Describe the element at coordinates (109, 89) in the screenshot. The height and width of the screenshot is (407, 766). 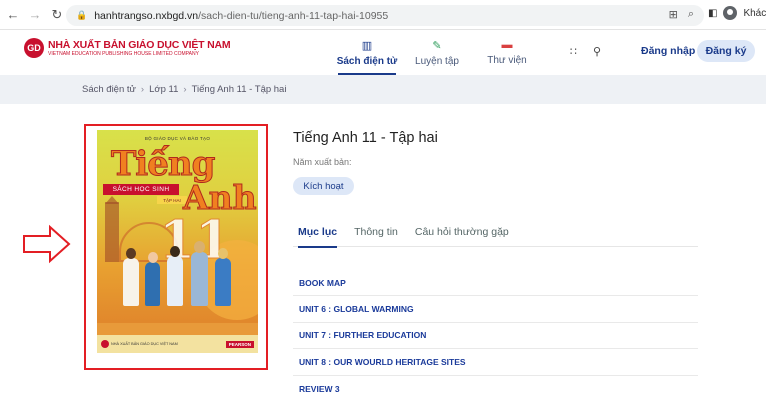
I see `breadcrumb-item: Sách điện tử` at that location.